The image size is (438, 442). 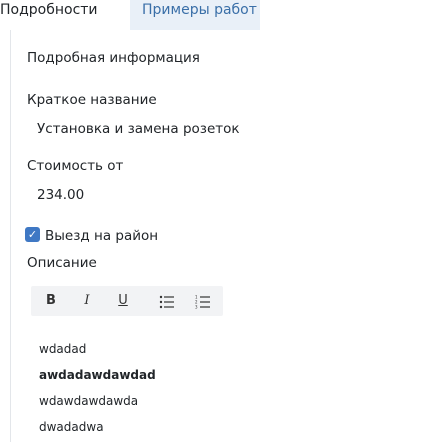 What do you see at coordinates (167, 301) in the screenshot?
I see `bullet-list-icon` at bounding box center [167, 301].